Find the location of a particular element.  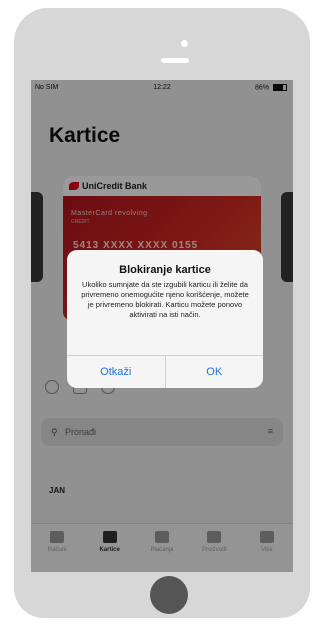

alert-buttons: Otkaži OK is located at coordinates (165, 371).